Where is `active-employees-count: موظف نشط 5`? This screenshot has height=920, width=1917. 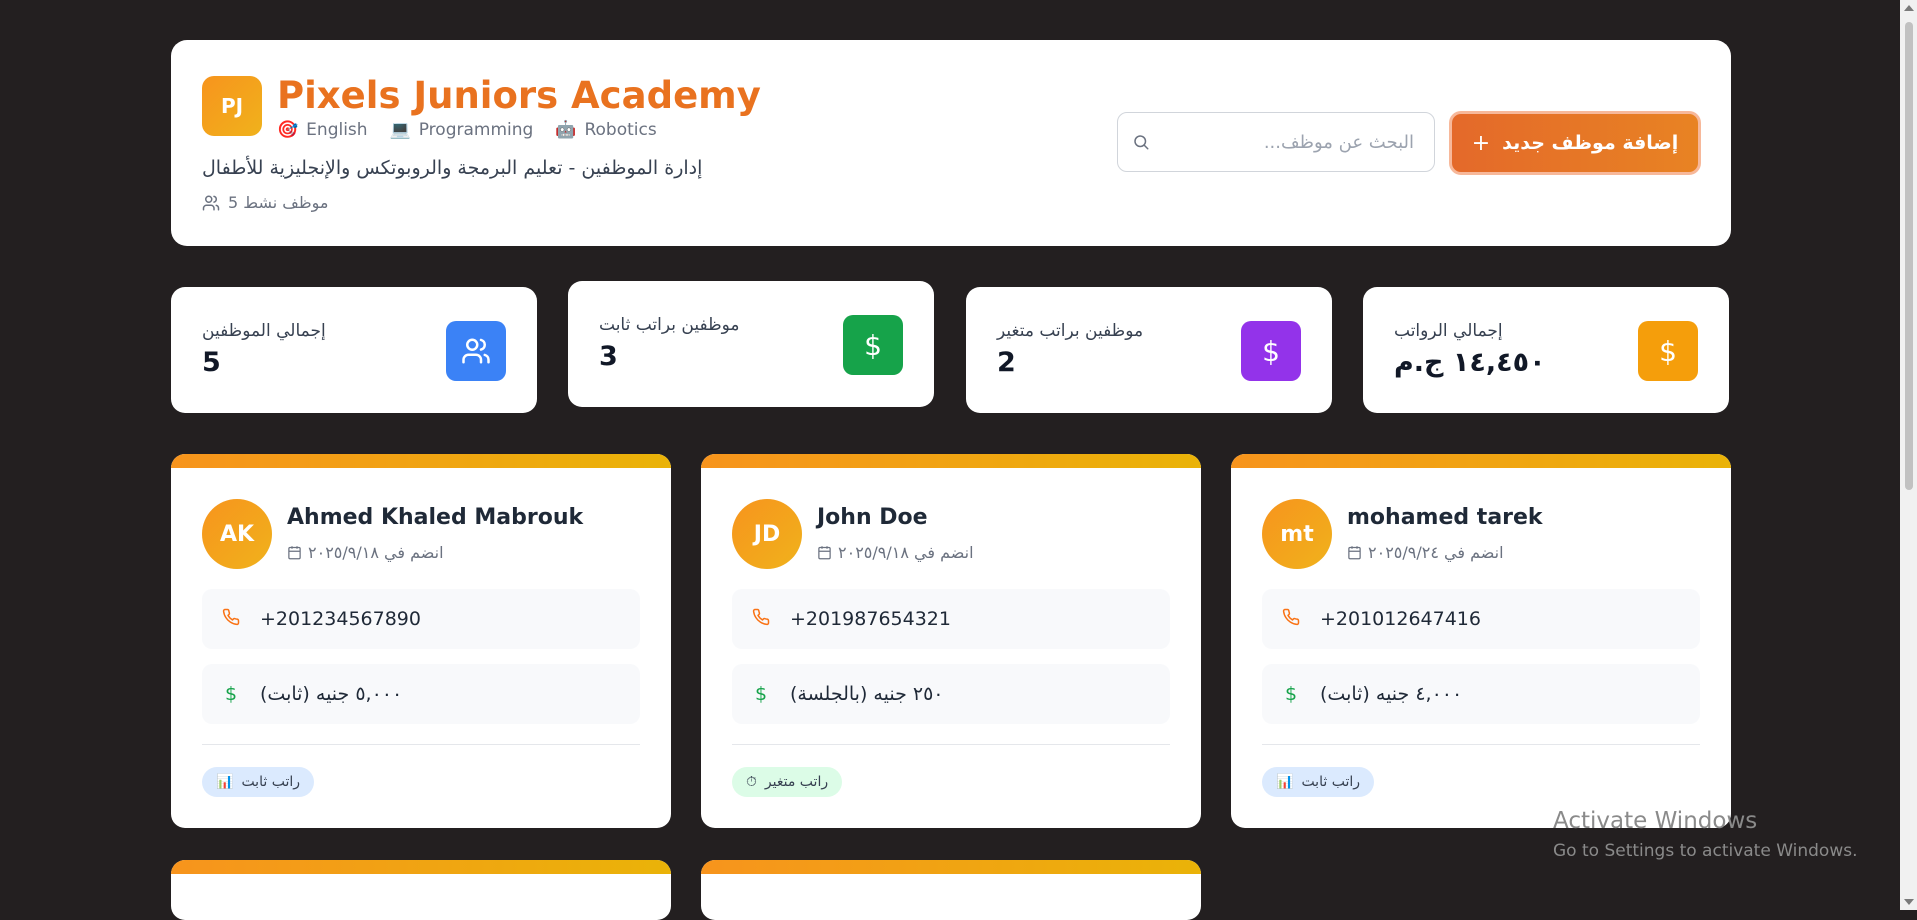
active-employees-count: موظف نشط 5 is located at coordinates (265, 202).